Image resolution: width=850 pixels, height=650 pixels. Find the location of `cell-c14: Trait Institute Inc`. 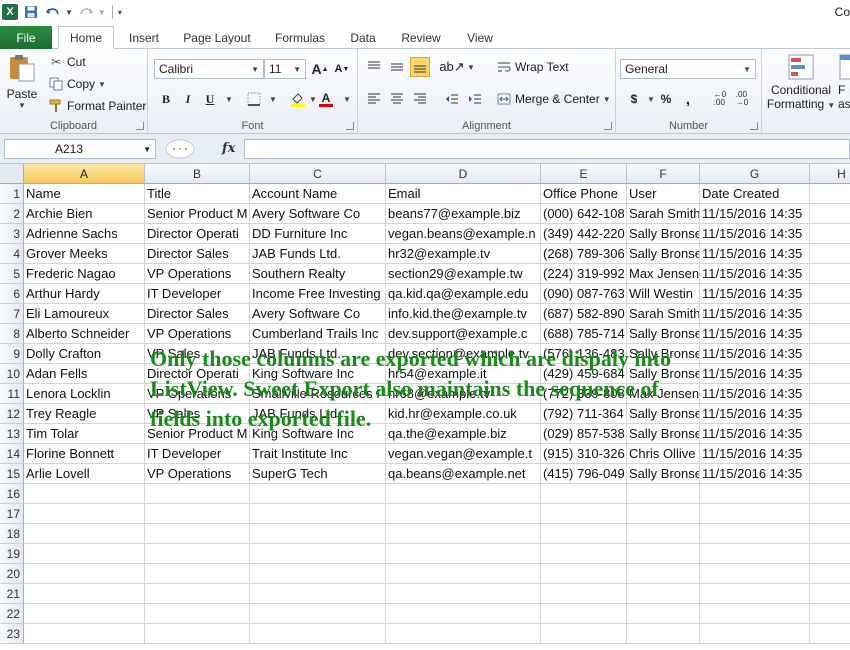

cell-c14: Trait Institute Inc is located at coordinates (318, 454).